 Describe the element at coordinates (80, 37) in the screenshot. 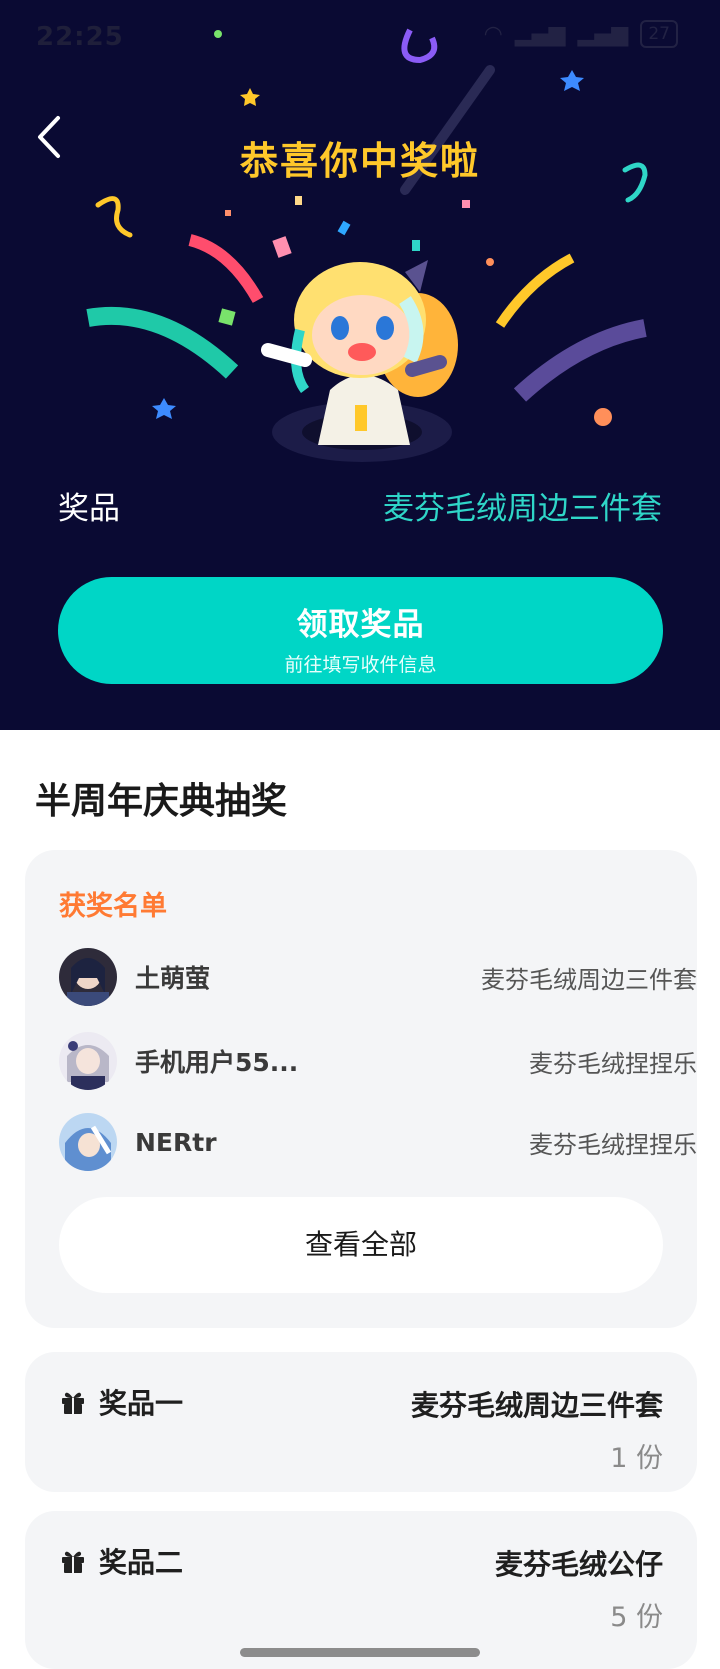

I see `status-time: 22:25` at that location.